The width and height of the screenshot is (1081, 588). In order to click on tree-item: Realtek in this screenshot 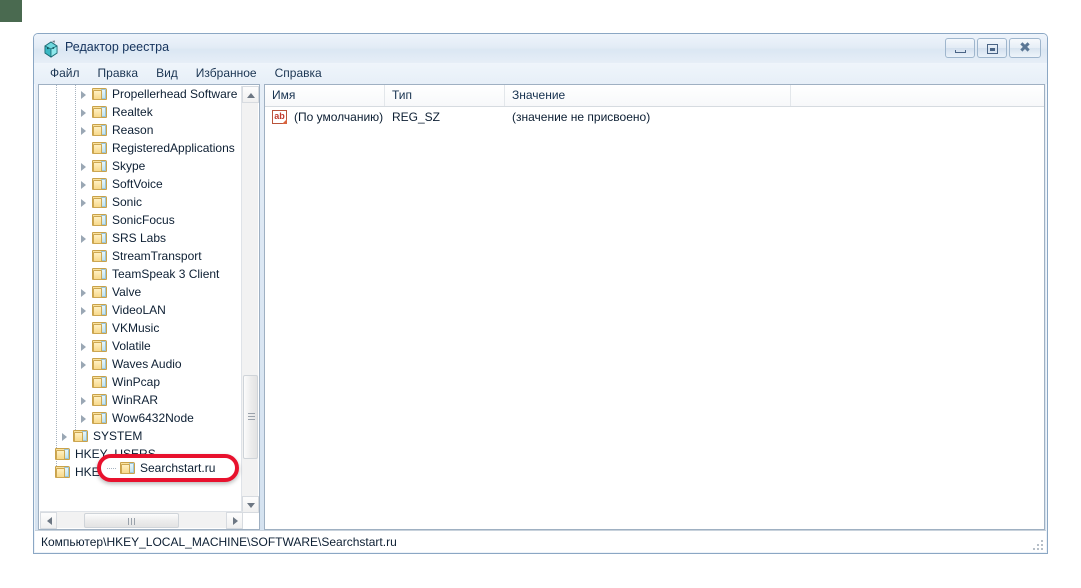, I will do `click(141, 112)`.